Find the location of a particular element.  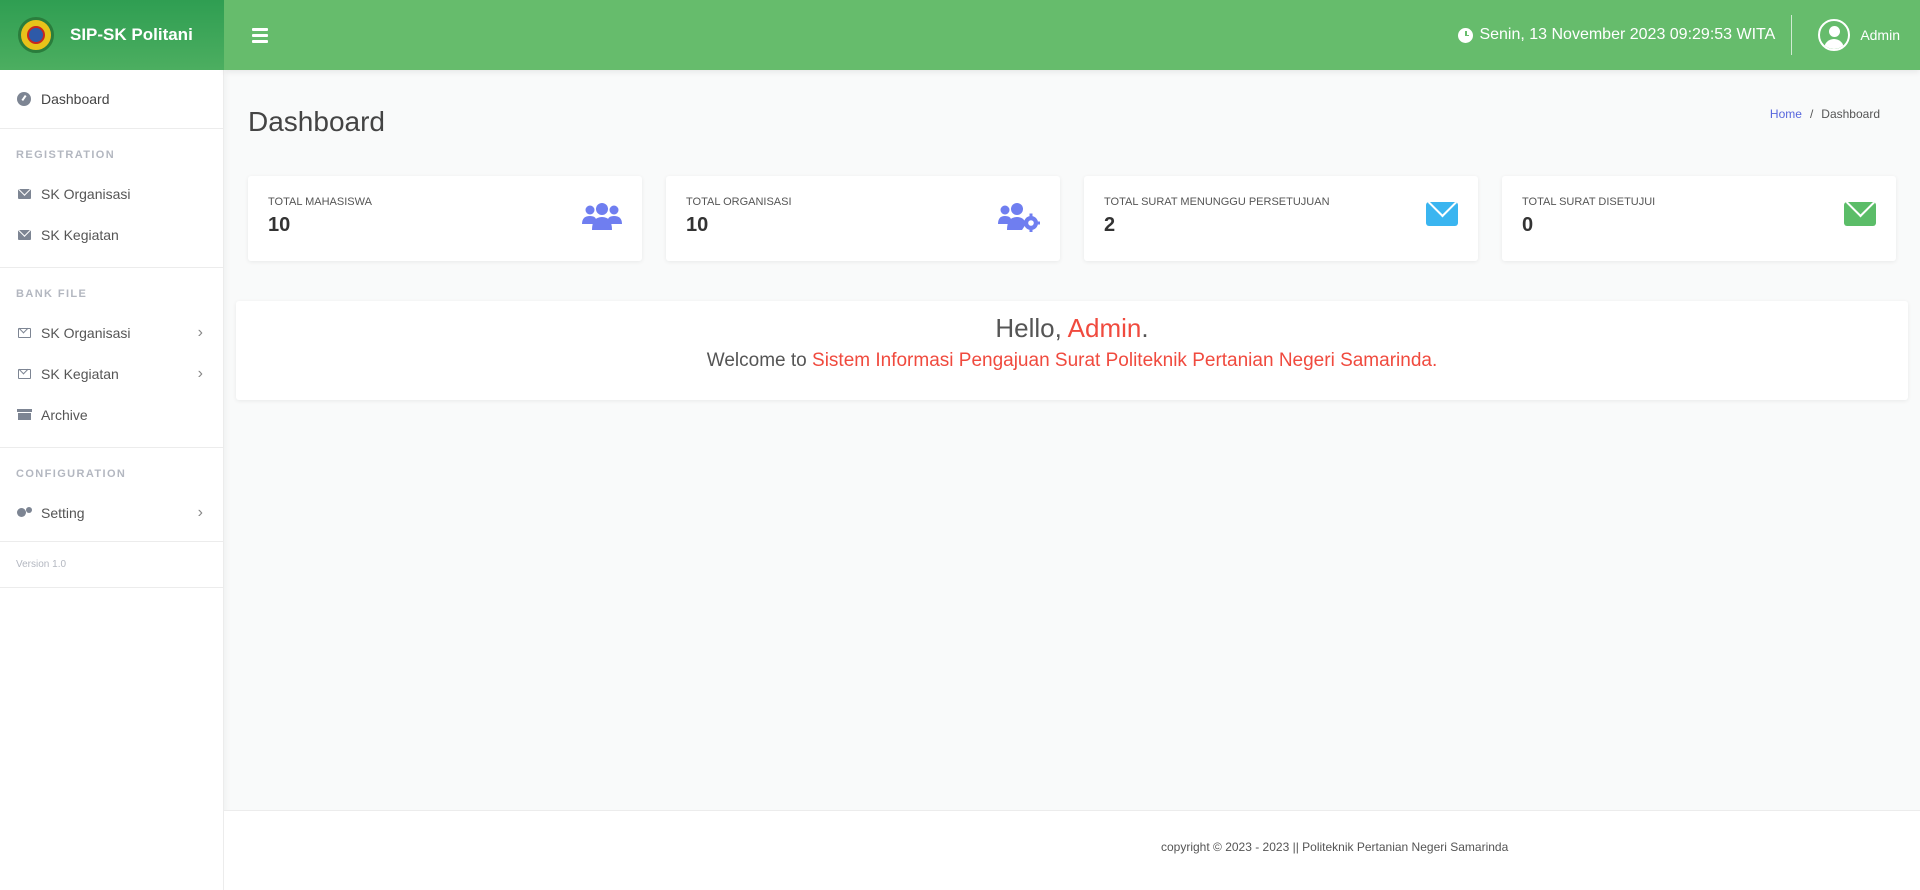

sidebar-item-label: Dashboard is located at coordinates (75, 99).